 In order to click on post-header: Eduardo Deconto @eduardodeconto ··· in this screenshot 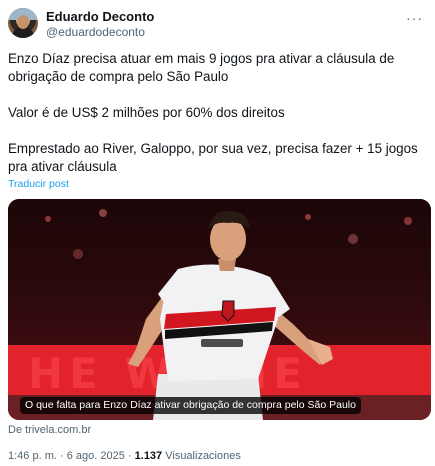, I will do `click(217, 24)`.